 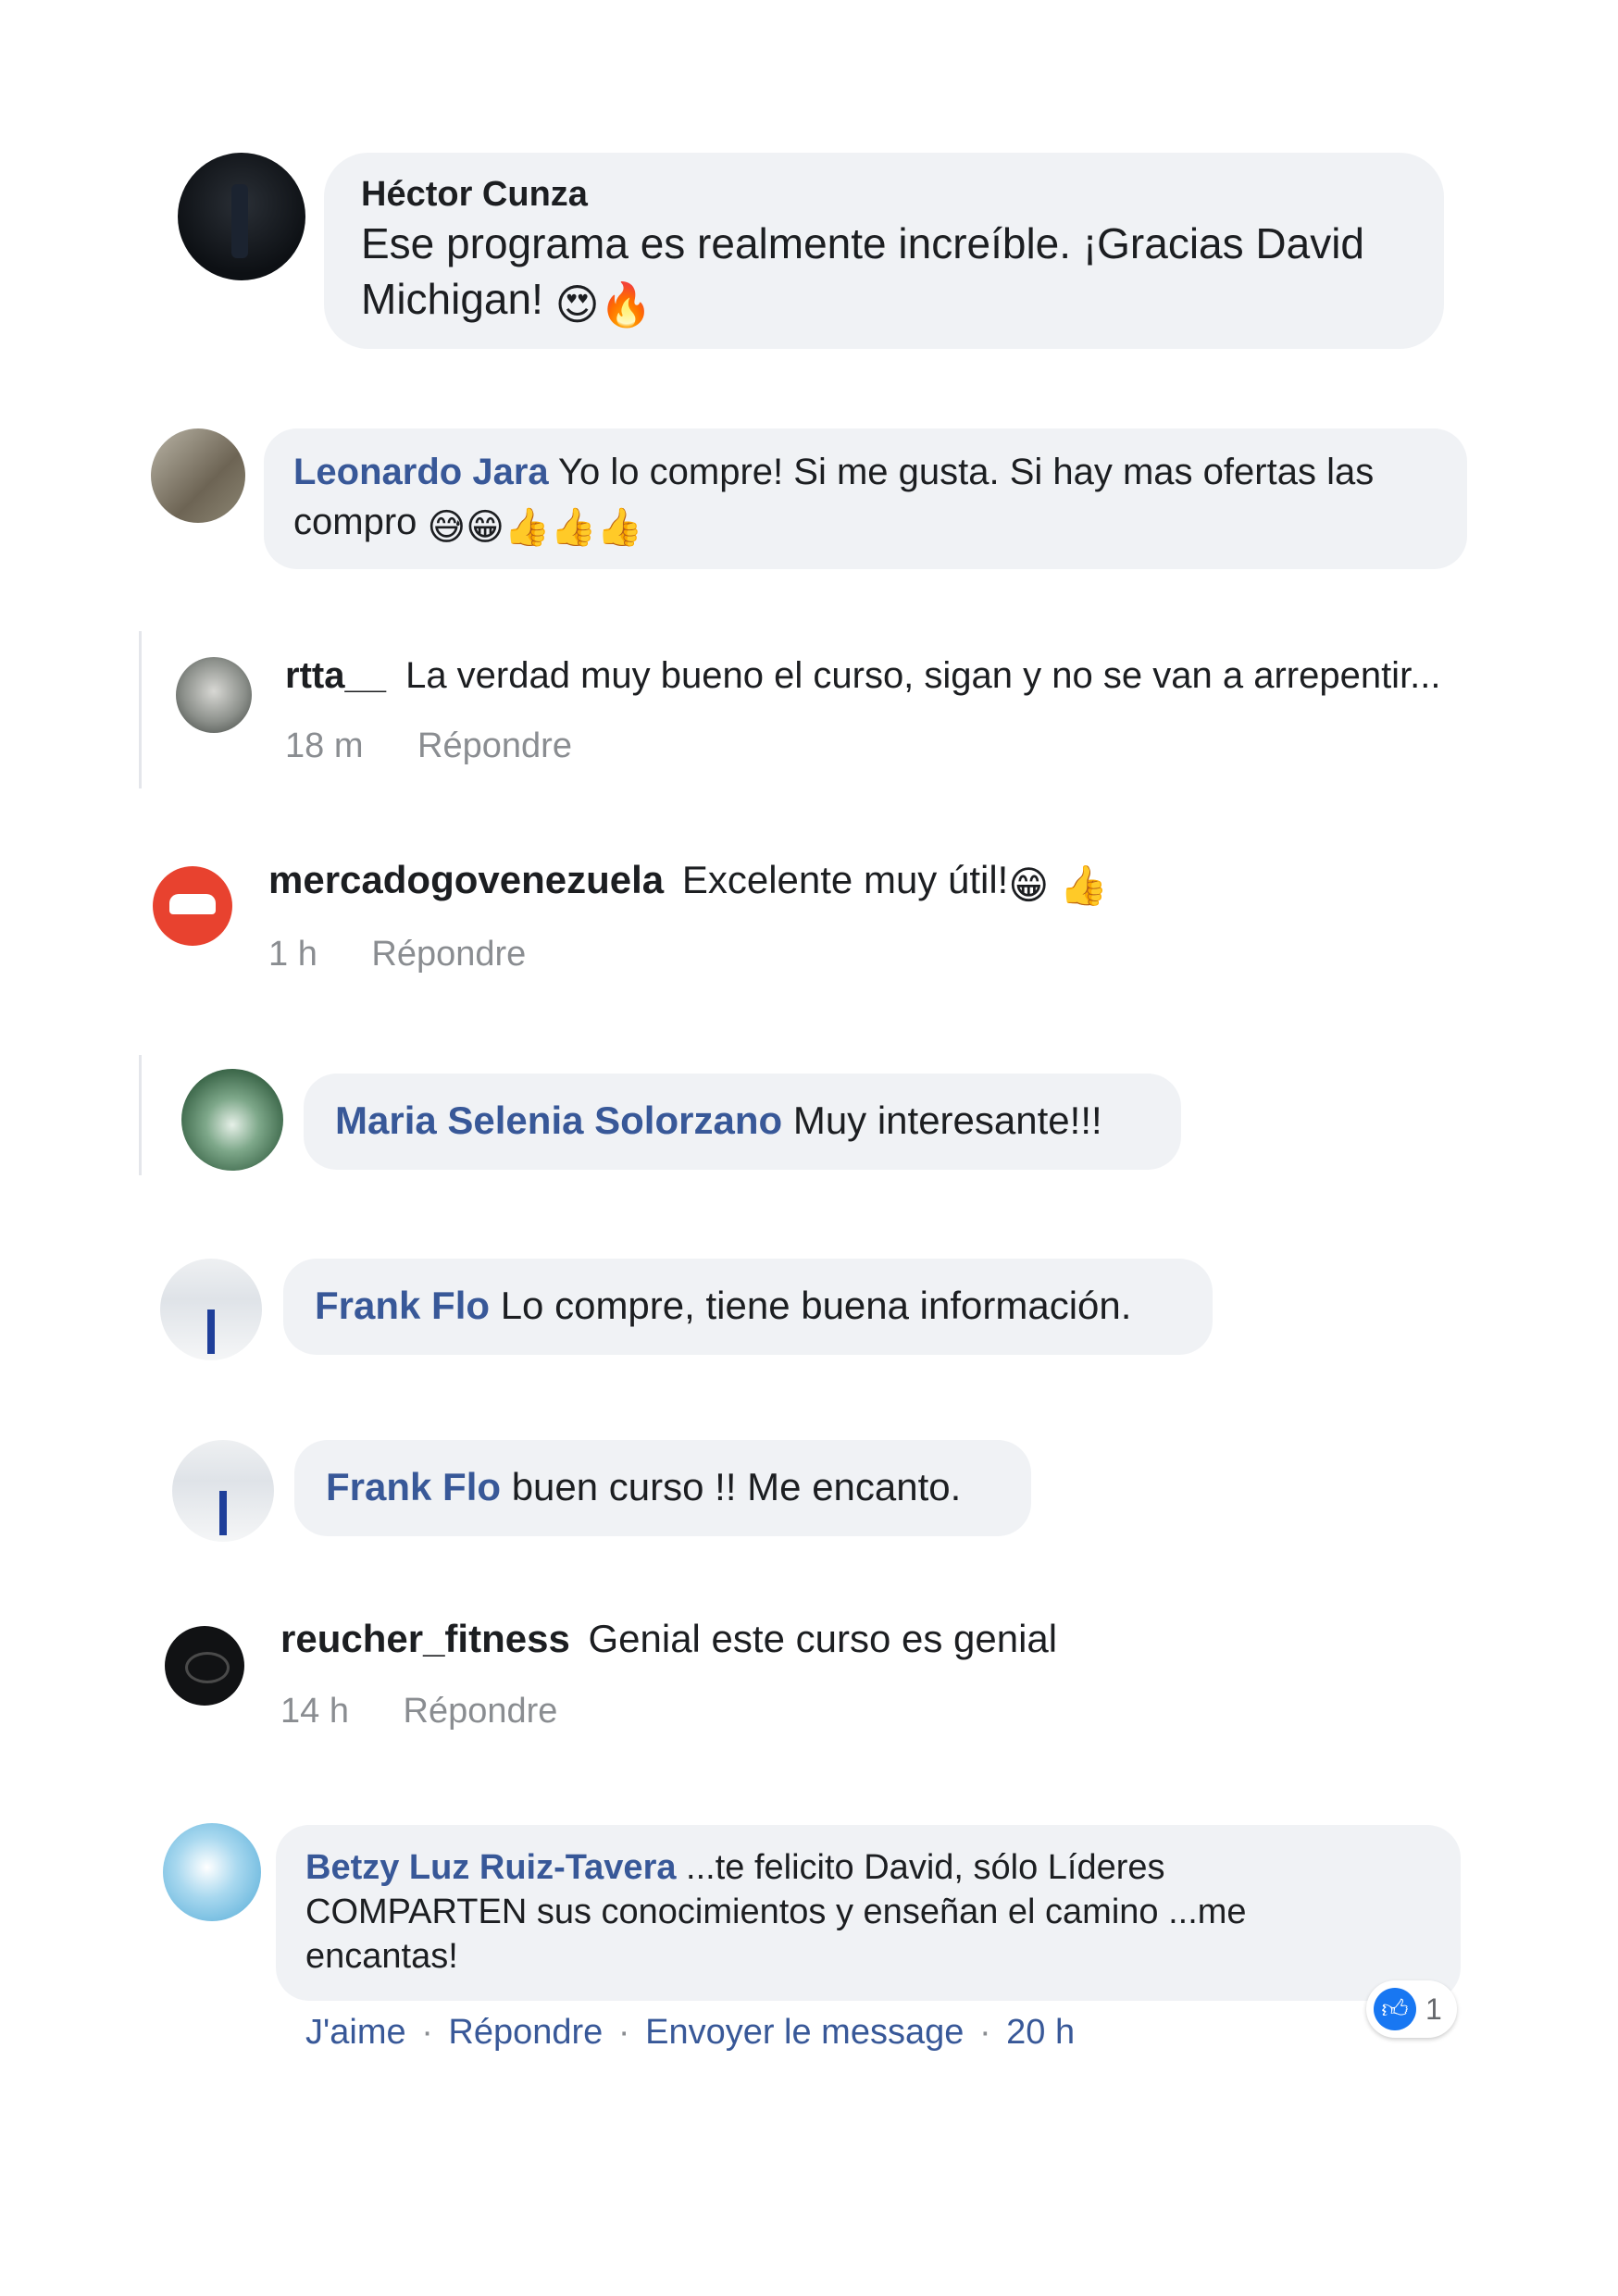 I want to click on comment-author: rtta__, so click(x=335, y=675).